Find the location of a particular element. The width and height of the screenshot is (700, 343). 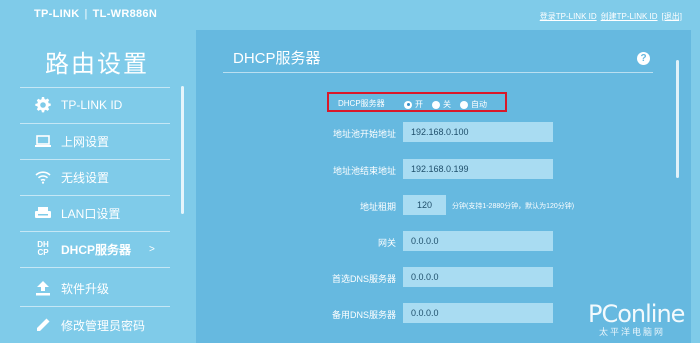

sidebar-item-label: 软件升级 is located at coordinates (85, 288).